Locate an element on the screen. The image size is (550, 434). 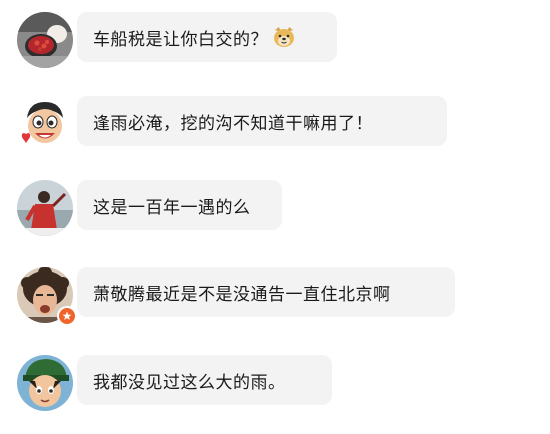
comment-bubble: 这是一百年一遇的么 is located at coordinates (179, 205).